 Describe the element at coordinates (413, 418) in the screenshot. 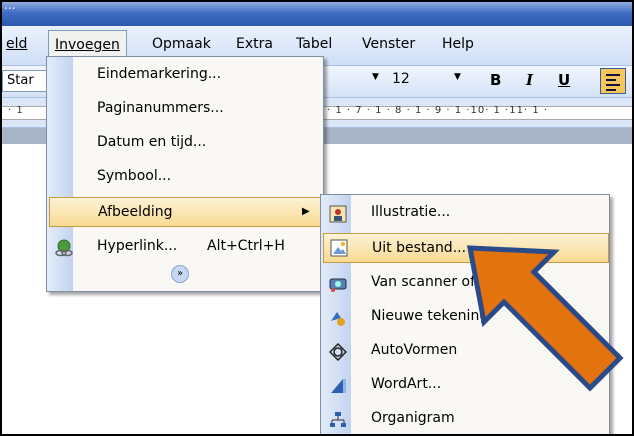

I see `submenu-item-label: Organigram` at that location.